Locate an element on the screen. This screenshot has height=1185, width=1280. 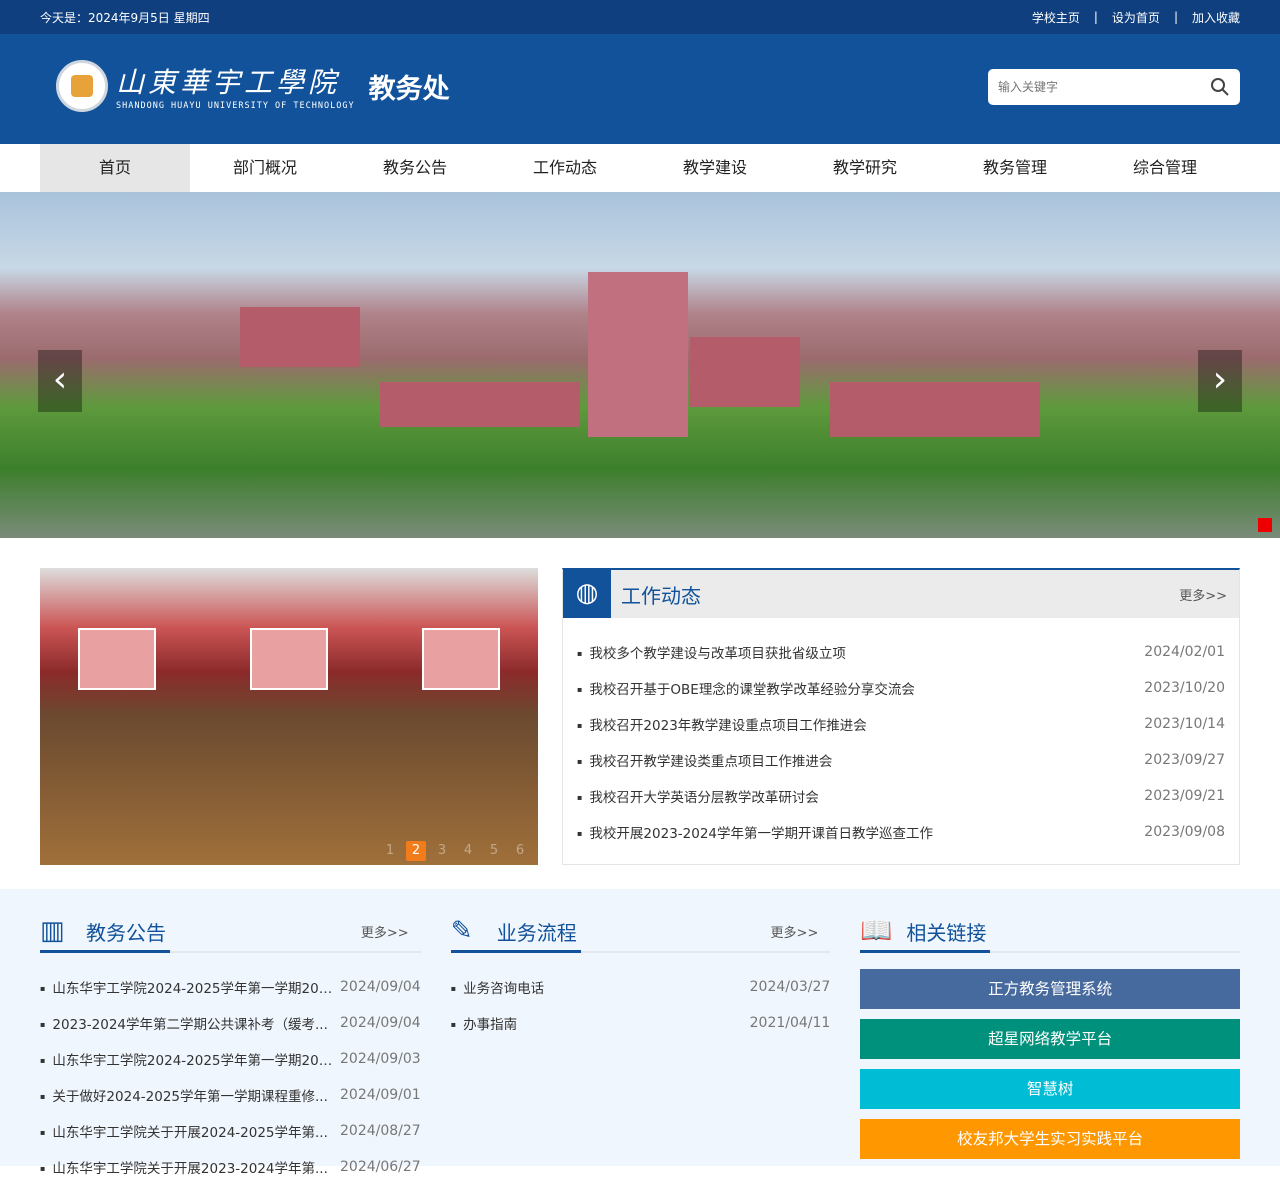
related-link-button: 智慧树 is located at coordinates (1050, 1089).